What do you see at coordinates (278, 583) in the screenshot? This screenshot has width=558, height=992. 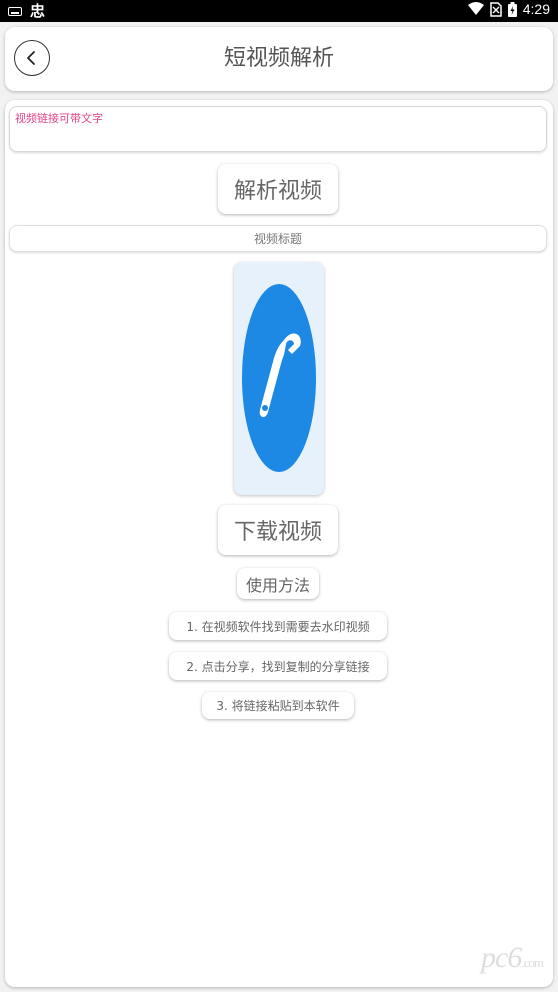 I see `usage-method-button: 使用方法` at bounding box center [278, 583].